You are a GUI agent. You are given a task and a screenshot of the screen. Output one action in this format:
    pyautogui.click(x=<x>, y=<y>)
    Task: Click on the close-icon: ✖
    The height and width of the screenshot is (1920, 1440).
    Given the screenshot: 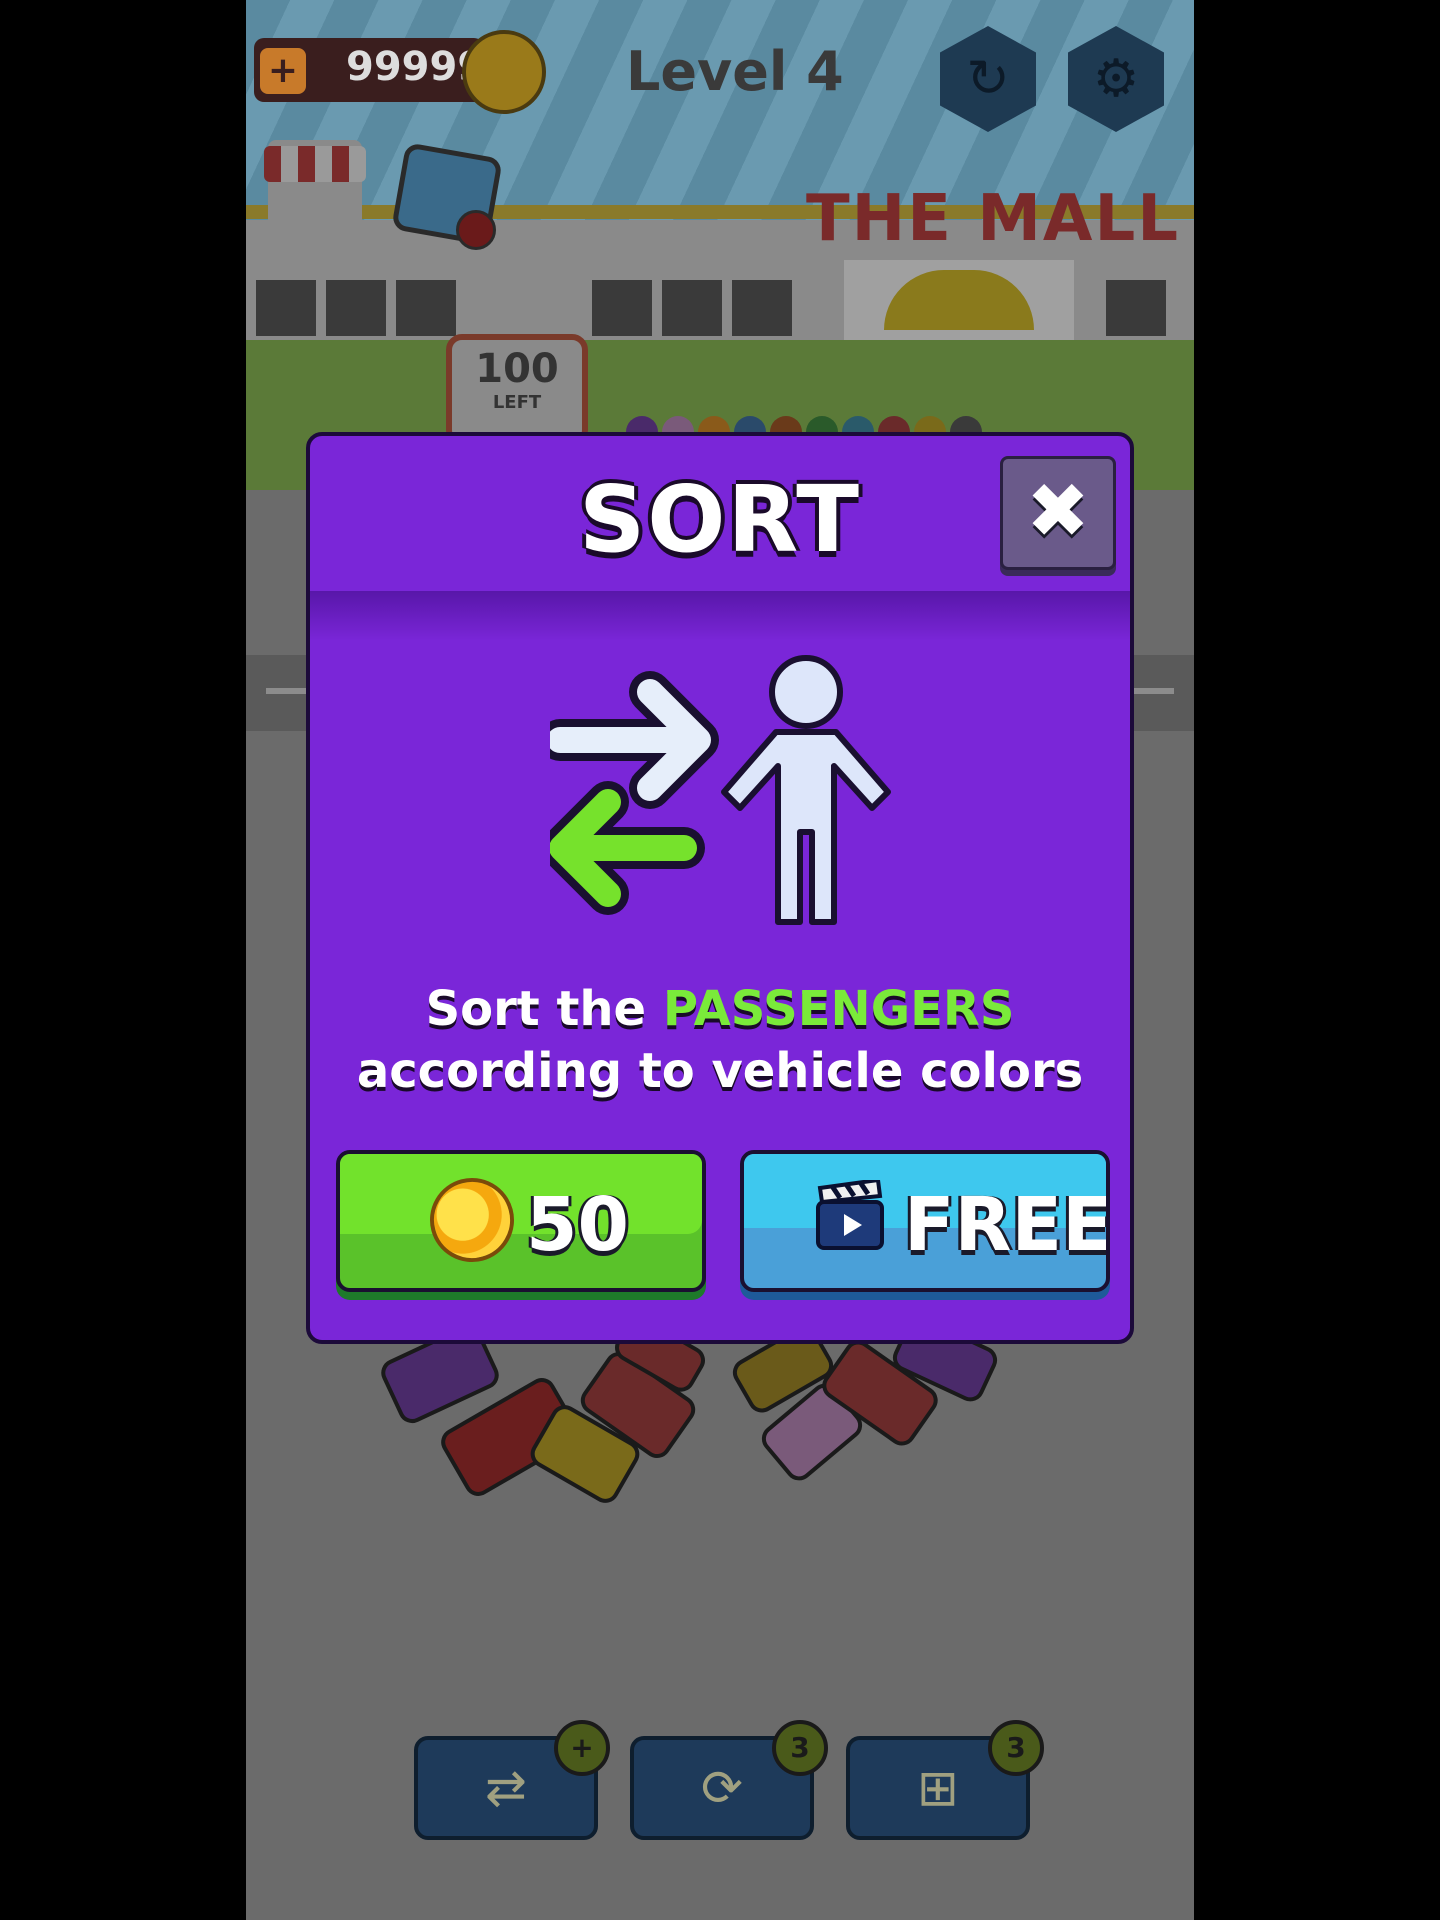 What is the action you would take?
    pyautogui.click(x=1058, y=510)
    